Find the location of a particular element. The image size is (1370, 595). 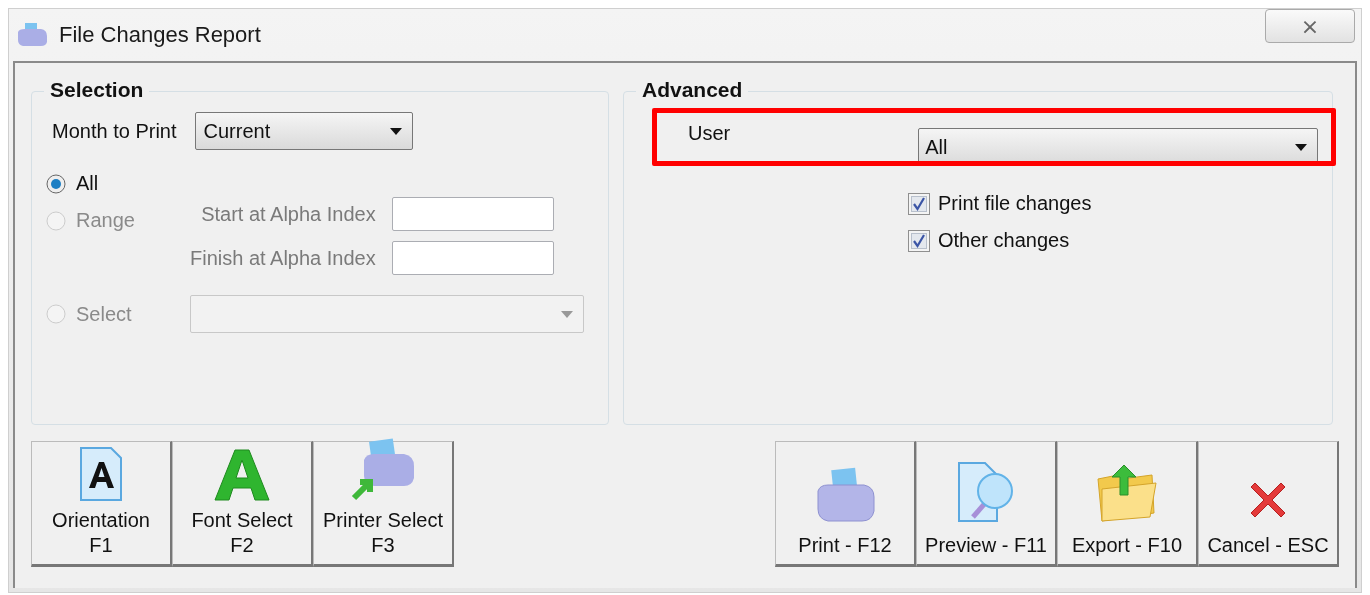

document-icon is located at coordinates (101, 474).